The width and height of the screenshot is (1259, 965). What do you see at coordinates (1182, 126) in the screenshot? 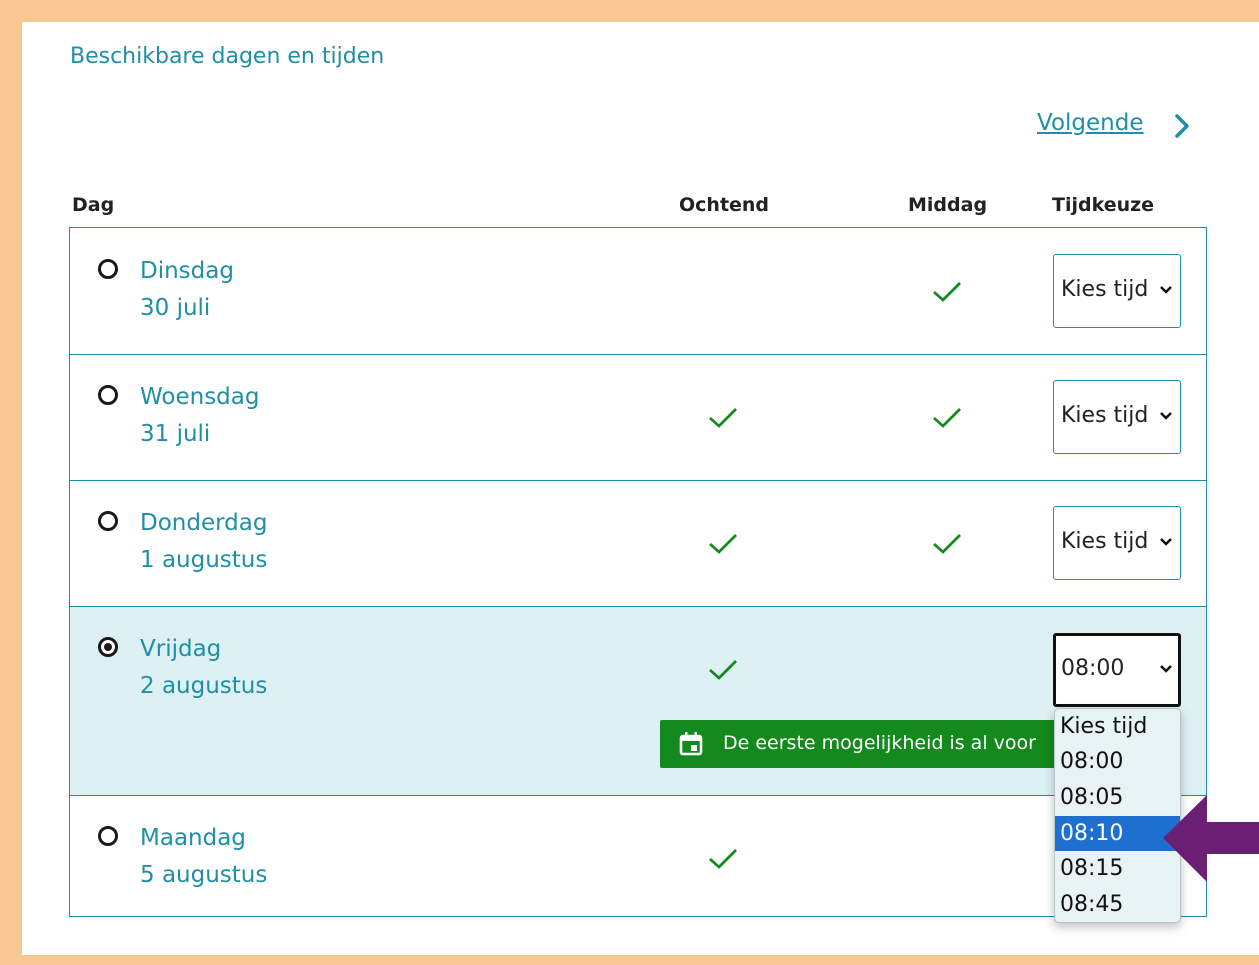
I see `chevron-right-icon` at bounding box center [1182, 126].